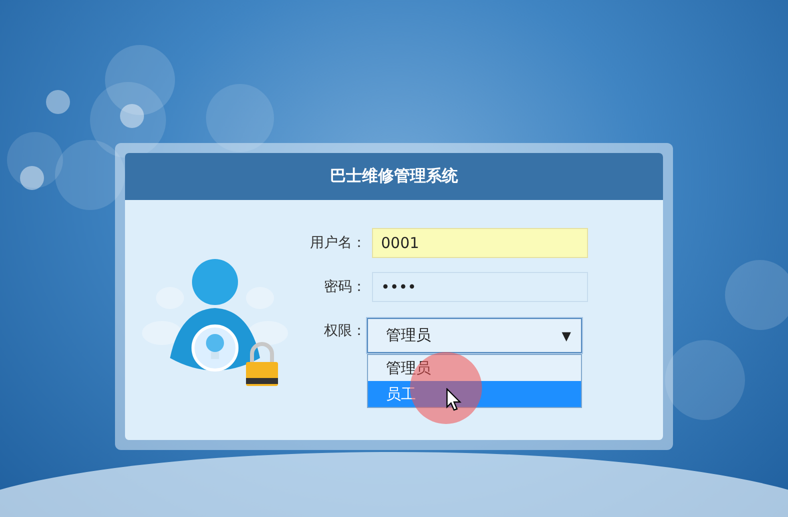 The image size is (788, 517). What do you see at coordinates (454, 400) in the screenshot?
I see `pointer-cursor-icon` at bounding box center [454, 400].